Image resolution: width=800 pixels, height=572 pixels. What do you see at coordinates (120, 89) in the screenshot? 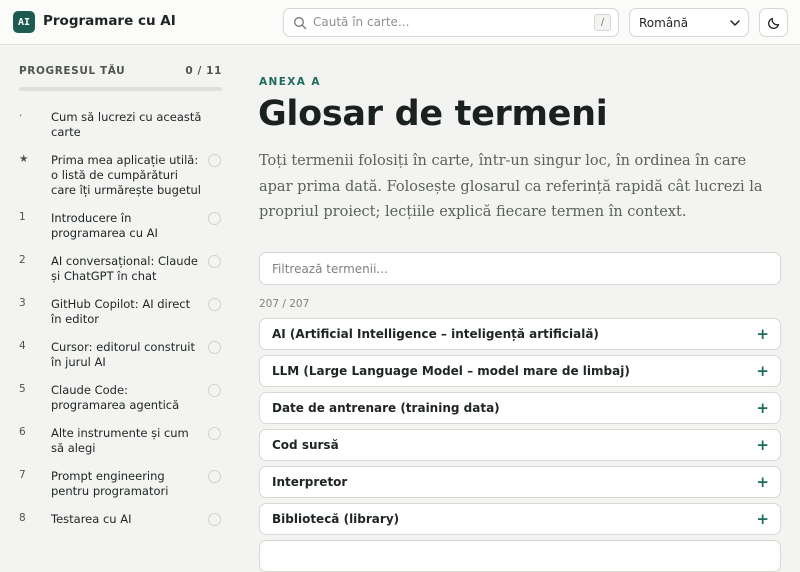
I see `progress-bar` at bounding box center [120, 89].